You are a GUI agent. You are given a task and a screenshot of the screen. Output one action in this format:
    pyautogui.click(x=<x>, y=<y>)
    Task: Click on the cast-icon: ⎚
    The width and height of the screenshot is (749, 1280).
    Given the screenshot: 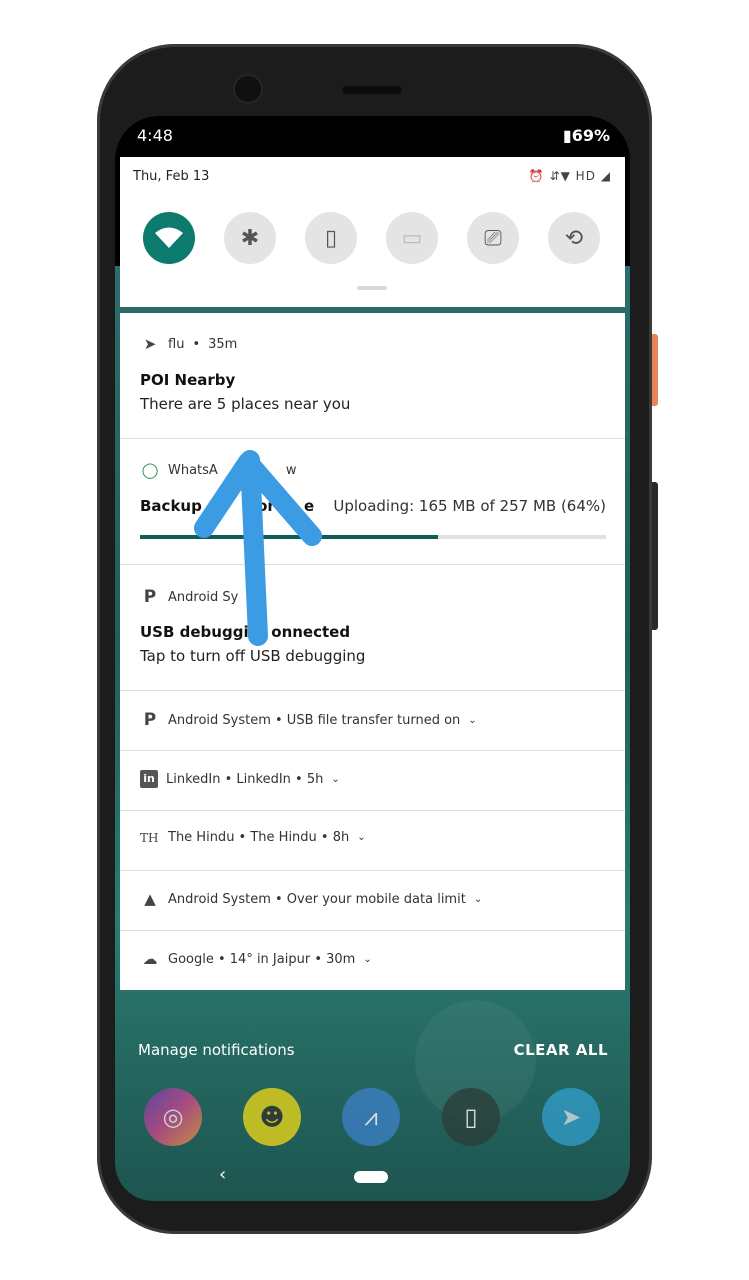 What is the action you would take?
    pyautogui.click(x=493, y=238)
    